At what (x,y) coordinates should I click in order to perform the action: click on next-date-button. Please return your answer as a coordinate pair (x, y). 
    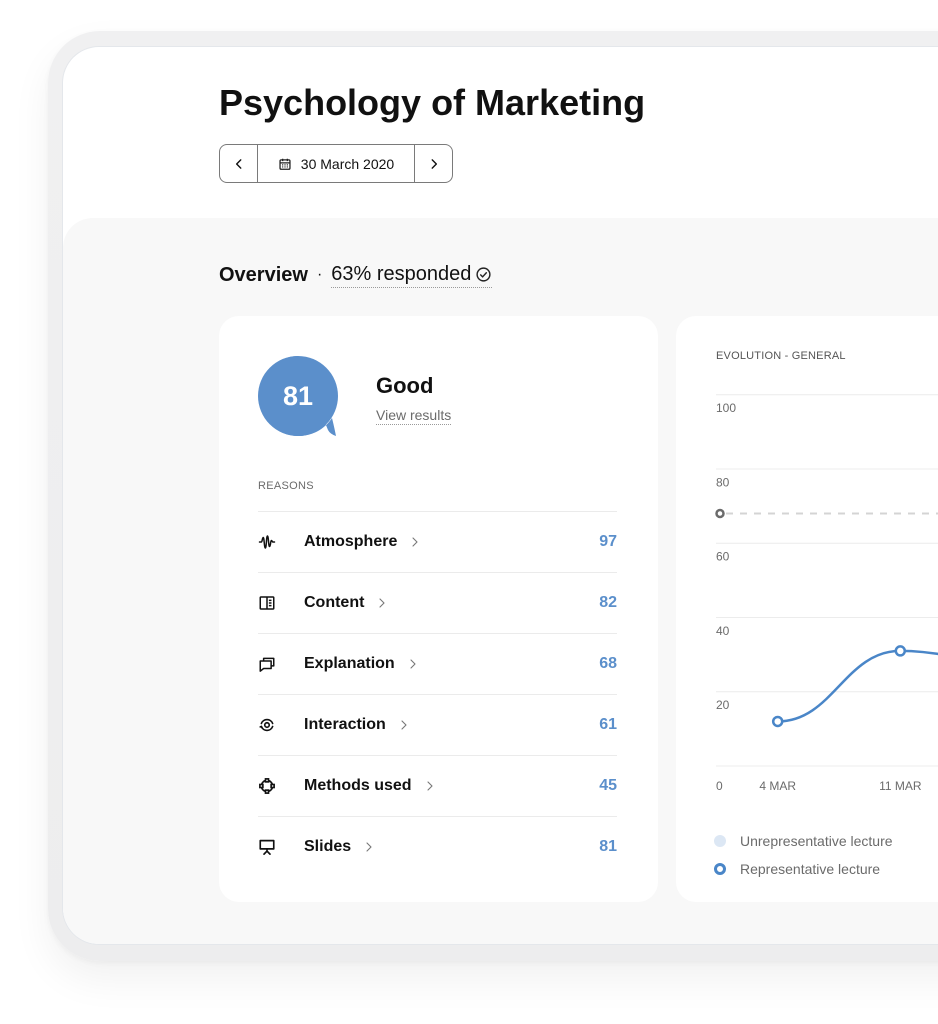
    Looking at the image, I should click on (433, 163).